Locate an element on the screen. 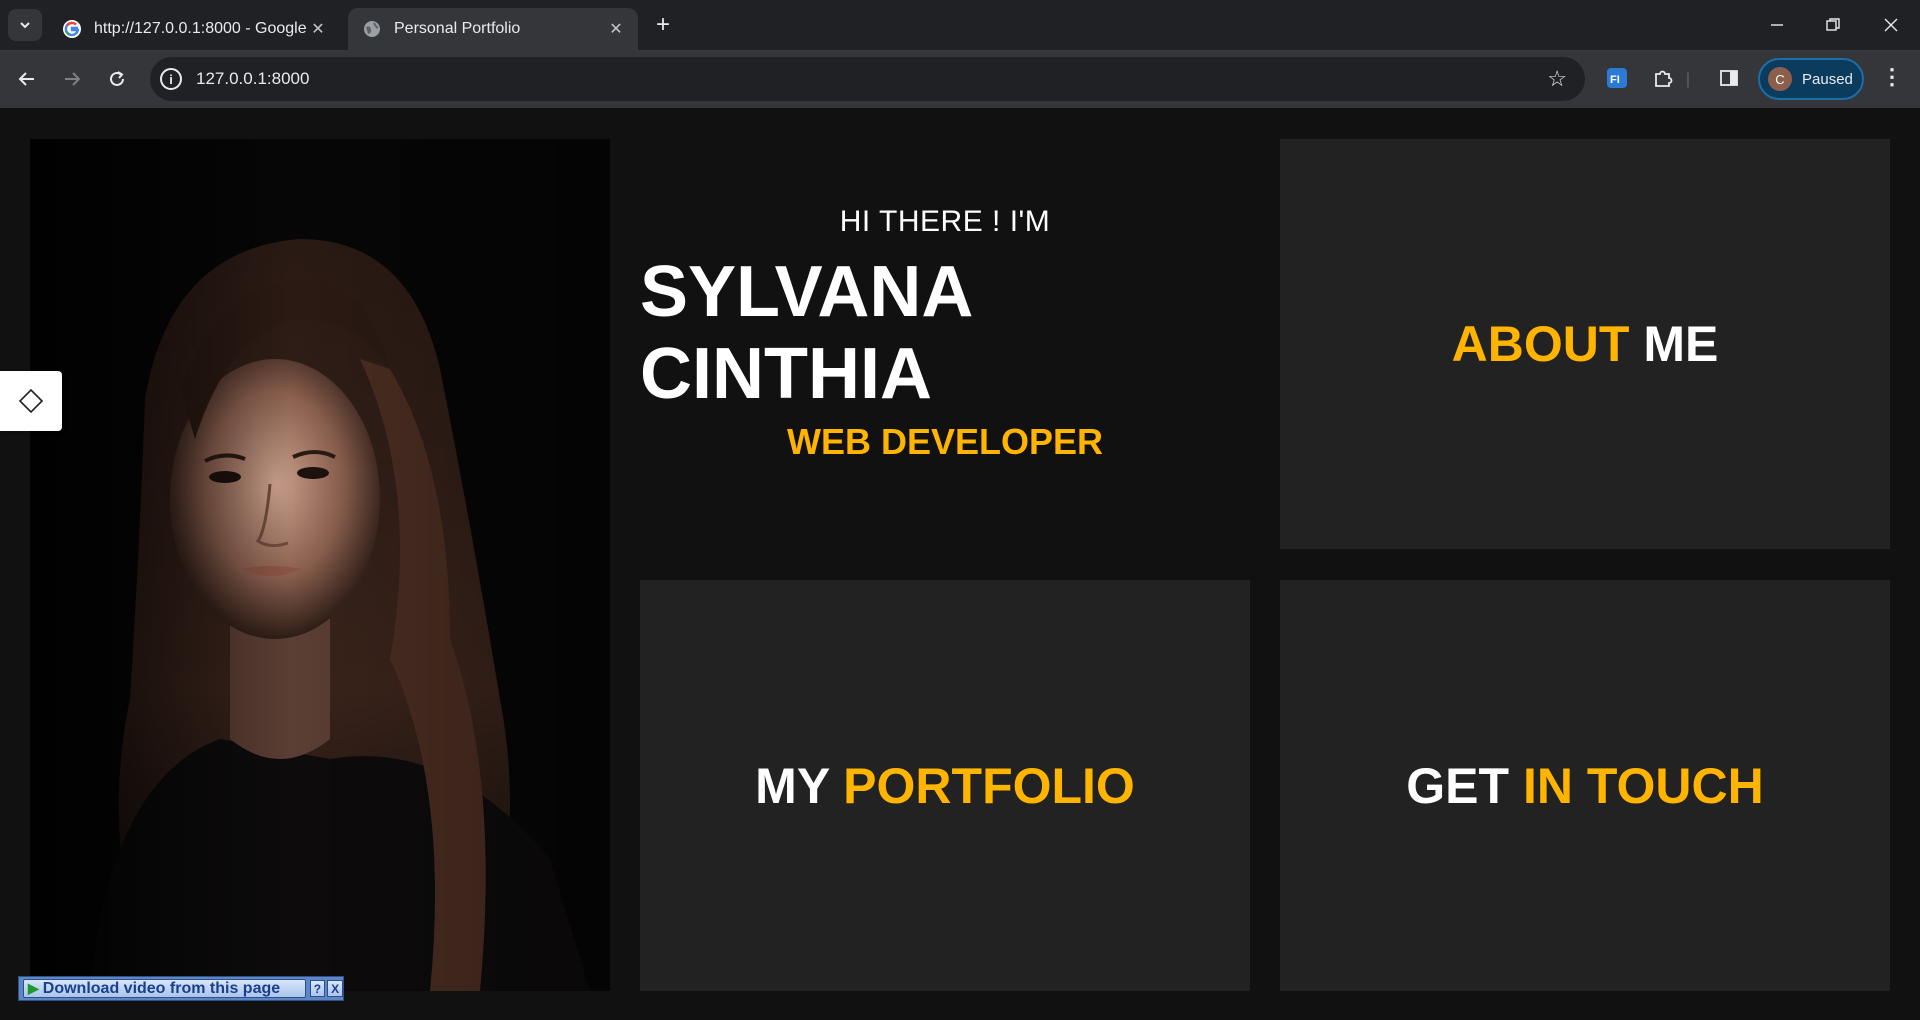 The image size is (1920, 1020). browser-toolbar: i 127.0.0.1:8000 ☆ FI | C Paused ⋮ is located at coordinates (960, 79).